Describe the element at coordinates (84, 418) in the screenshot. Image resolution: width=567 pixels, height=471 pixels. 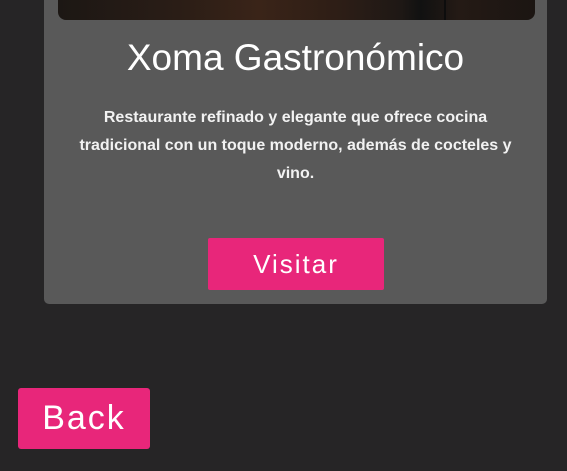
I see `back-button: Back` at that location.